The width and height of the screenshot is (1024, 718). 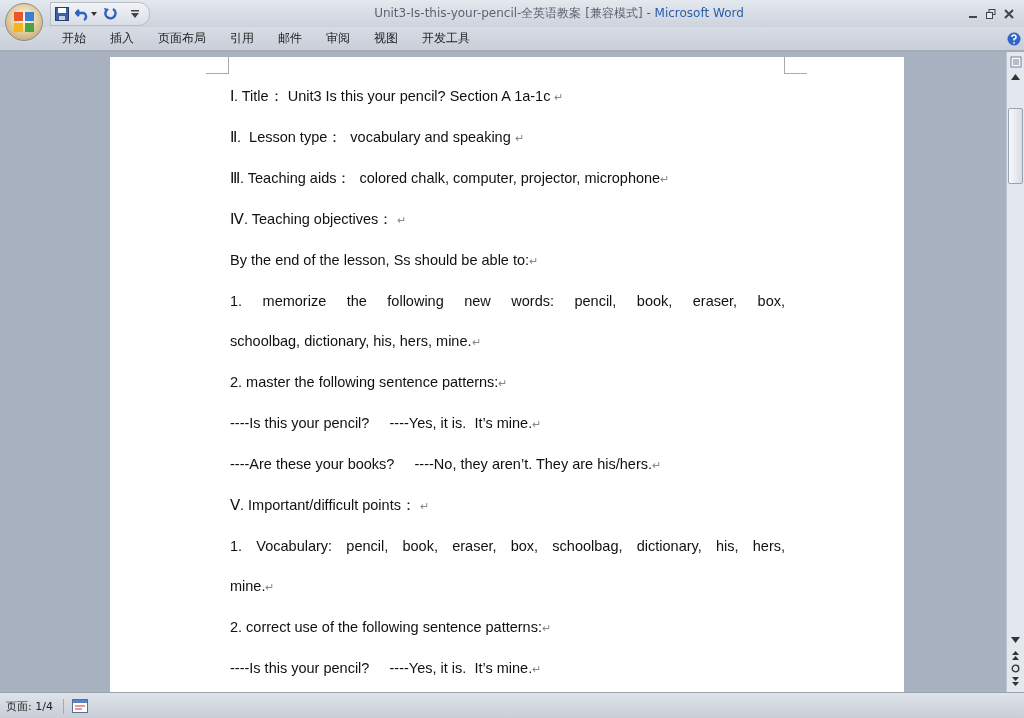 What do you see at coordinates (122, 38) in the screenshot?
I see `ribbon-tab: 插入` at bounding box center [122, 38].